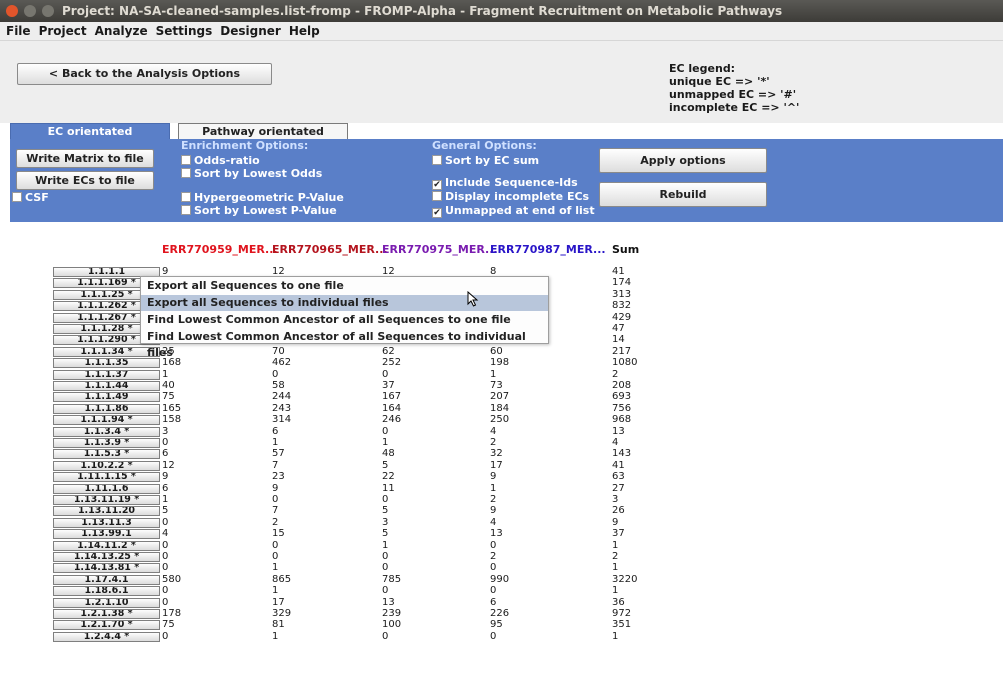 This screenshot has width=1003, height=680. I want to click on context-menu-item: Export all Sequences to one file, so click(344, 286).